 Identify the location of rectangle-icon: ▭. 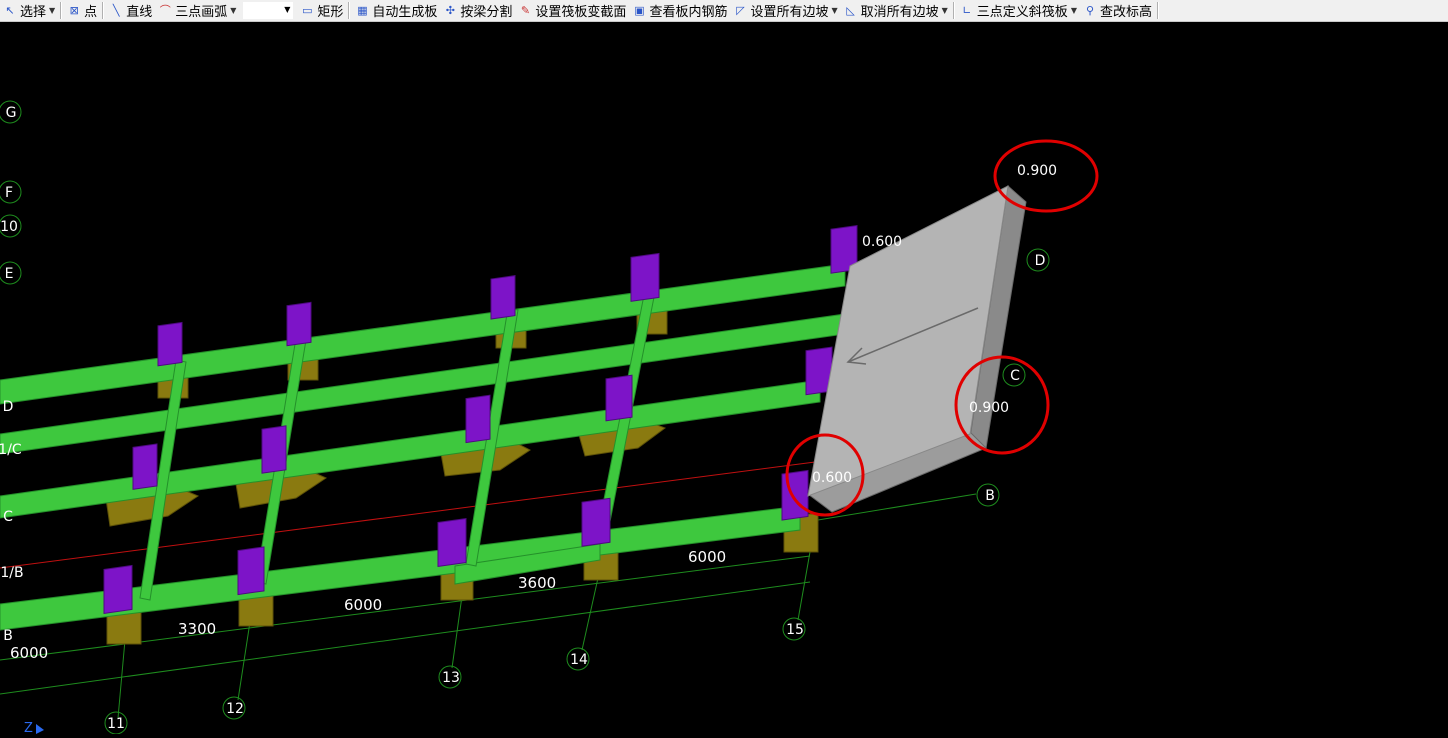
(307, 10).